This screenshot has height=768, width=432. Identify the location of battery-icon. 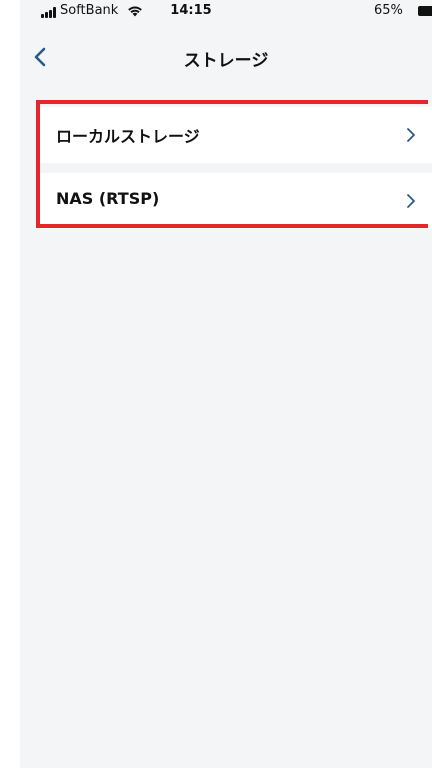
(425, 11).